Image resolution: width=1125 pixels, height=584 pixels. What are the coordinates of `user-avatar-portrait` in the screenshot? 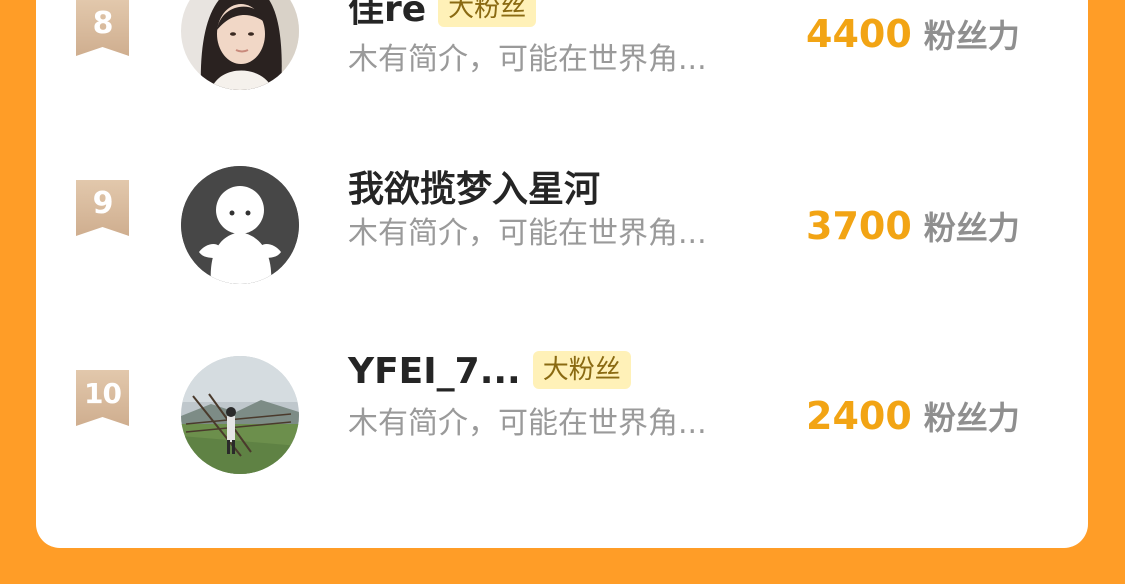 It's located at (240, 45).